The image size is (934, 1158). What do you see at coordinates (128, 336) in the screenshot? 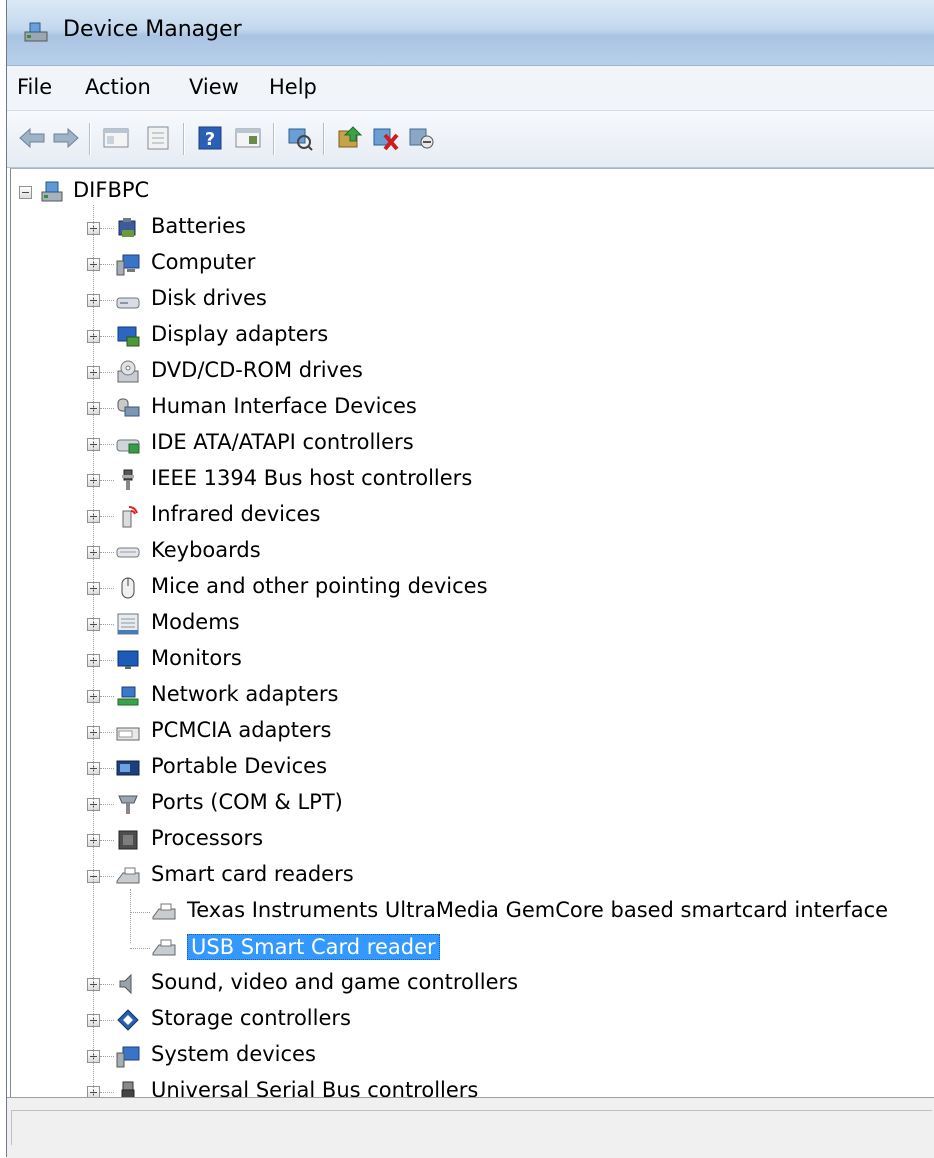
I see `display-adapter-icon` at bounding box center [128, 336].